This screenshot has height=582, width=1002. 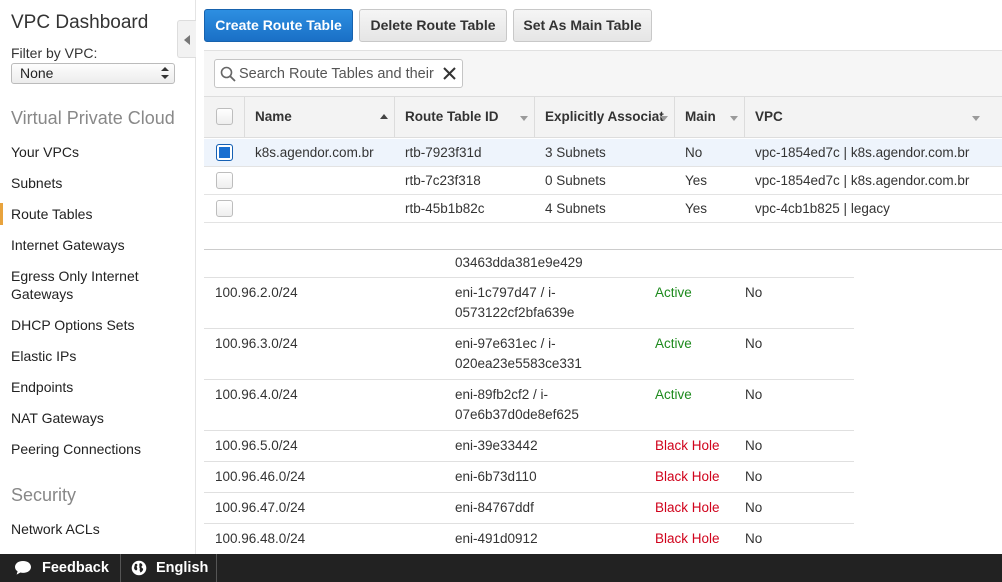 What do you see at coordinates (93, 73) in the screenshot?
I see `vpc-filter-select: None` at bounding box center [93, 73].